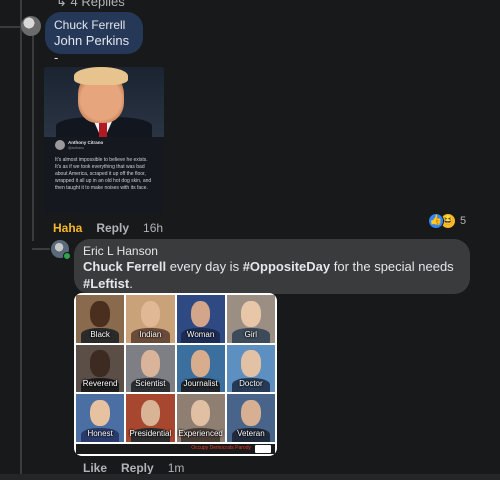 The height and width of the screenshot is (480, 500). Describe the element at coordinates (100, 433) in the screenshot. I see `tile-label: Honest` at that location.